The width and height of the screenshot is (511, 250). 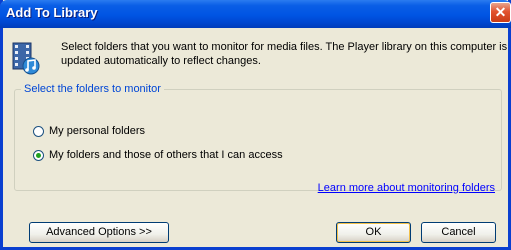 I want to click on close-icon: ✕, so click(x=500, y=12).